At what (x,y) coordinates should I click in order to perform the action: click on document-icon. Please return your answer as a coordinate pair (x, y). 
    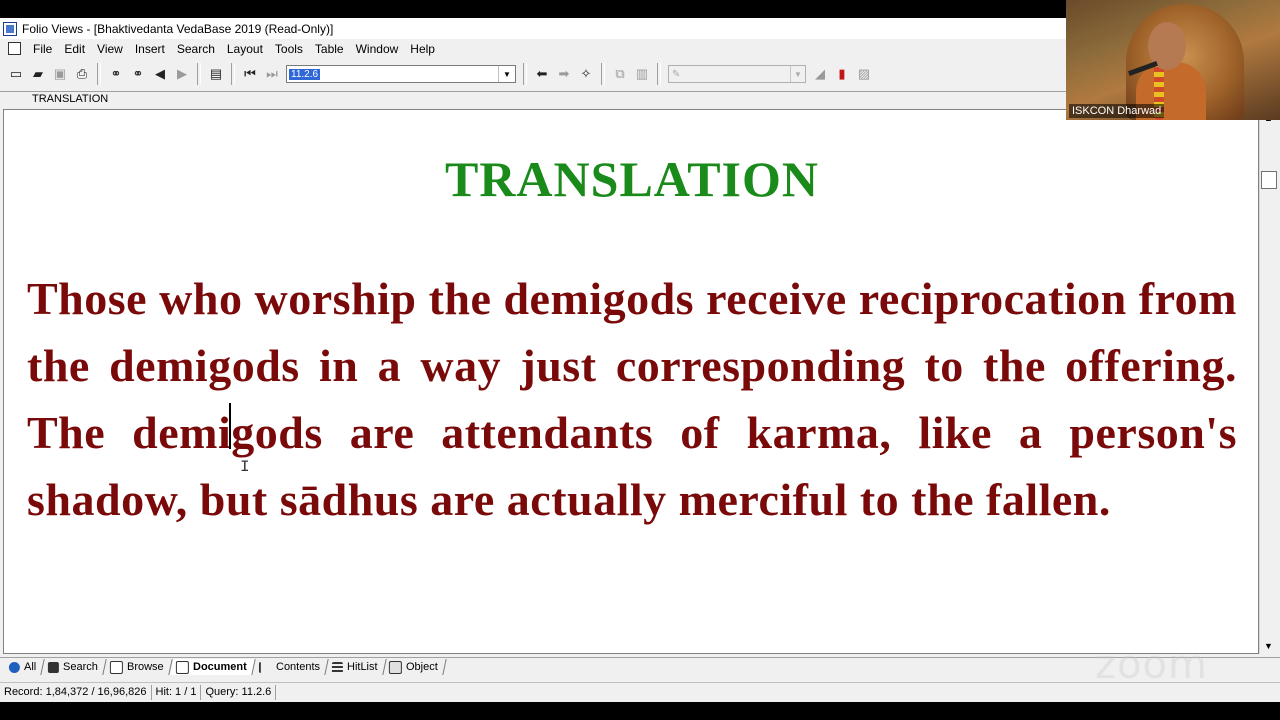
    Looking at the image, I should click on (182, 667).